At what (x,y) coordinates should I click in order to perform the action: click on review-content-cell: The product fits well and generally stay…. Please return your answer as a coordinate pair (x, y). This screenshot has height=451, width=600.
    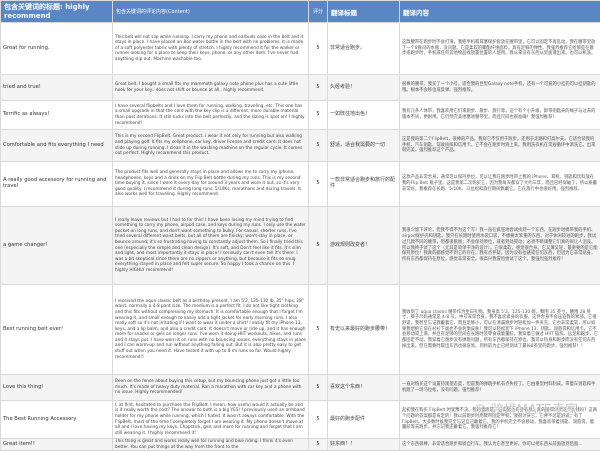
    Looking at the image, I should click on (211, 184).